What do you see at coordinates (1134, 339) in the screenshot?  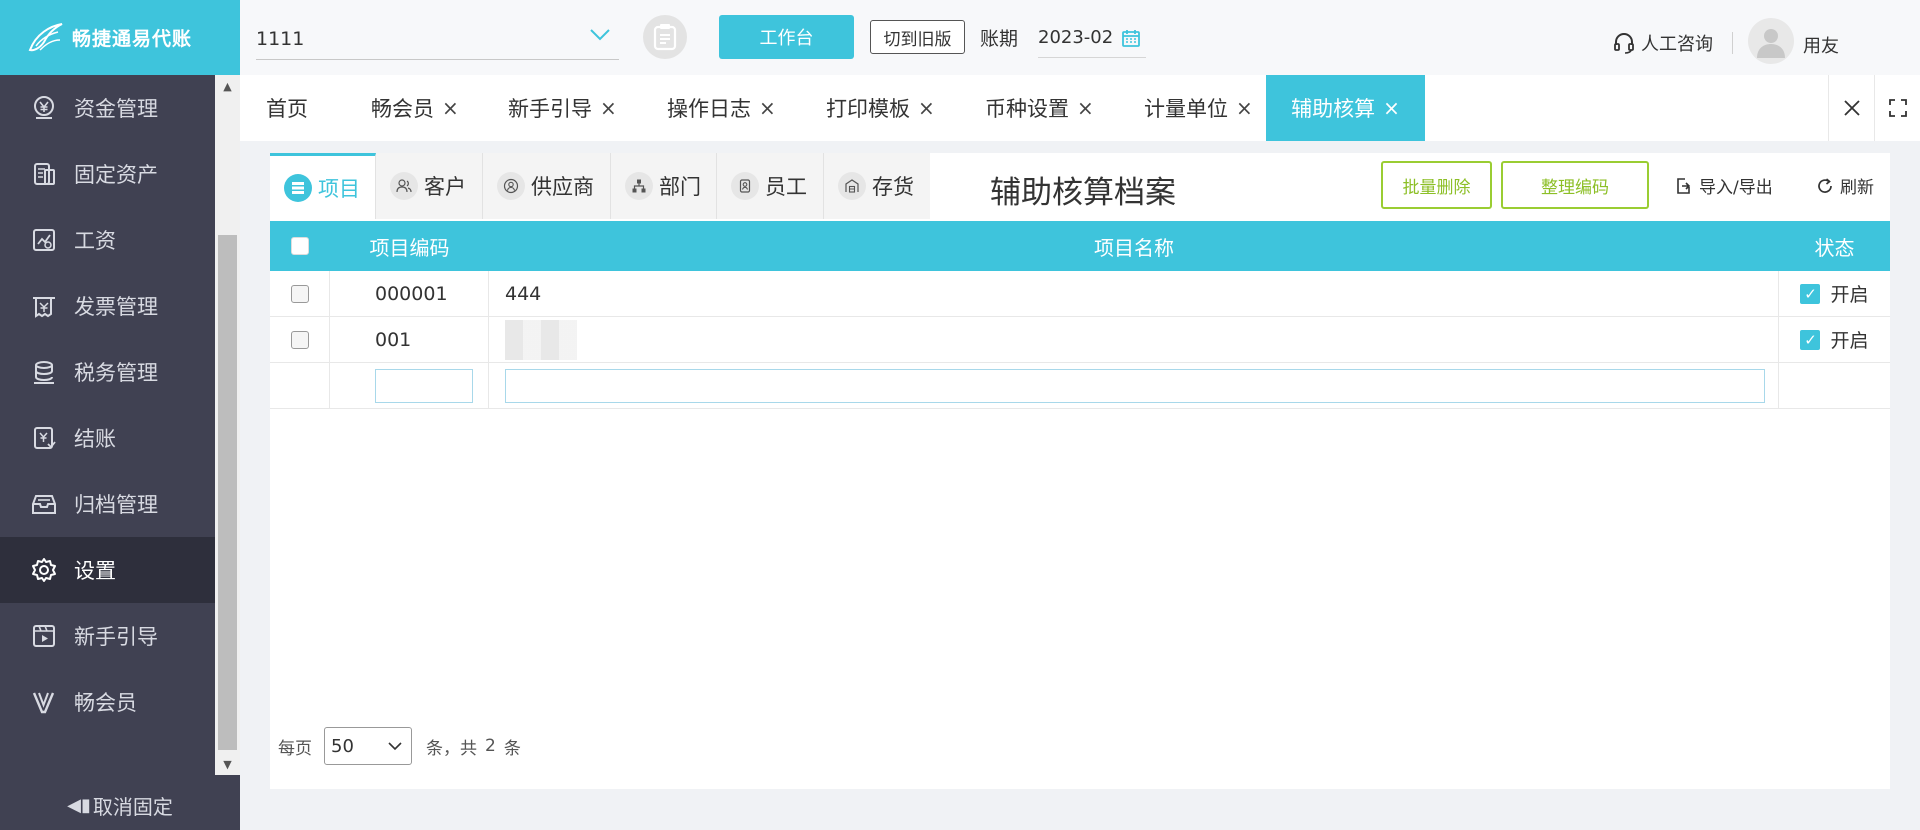 I see `row-name` at bounding box center [1134, 339].